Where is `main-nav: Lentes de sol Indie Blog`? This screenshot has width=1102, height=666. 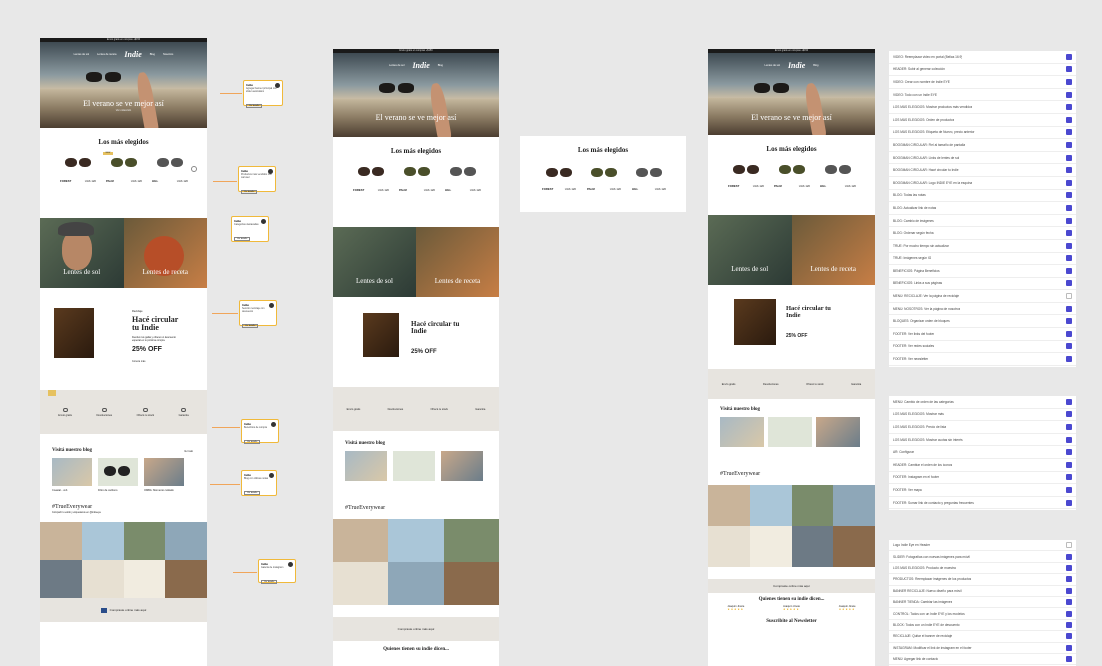
main-nav: Lentes de sol Indie Blog is located at coordinates (416, 65).